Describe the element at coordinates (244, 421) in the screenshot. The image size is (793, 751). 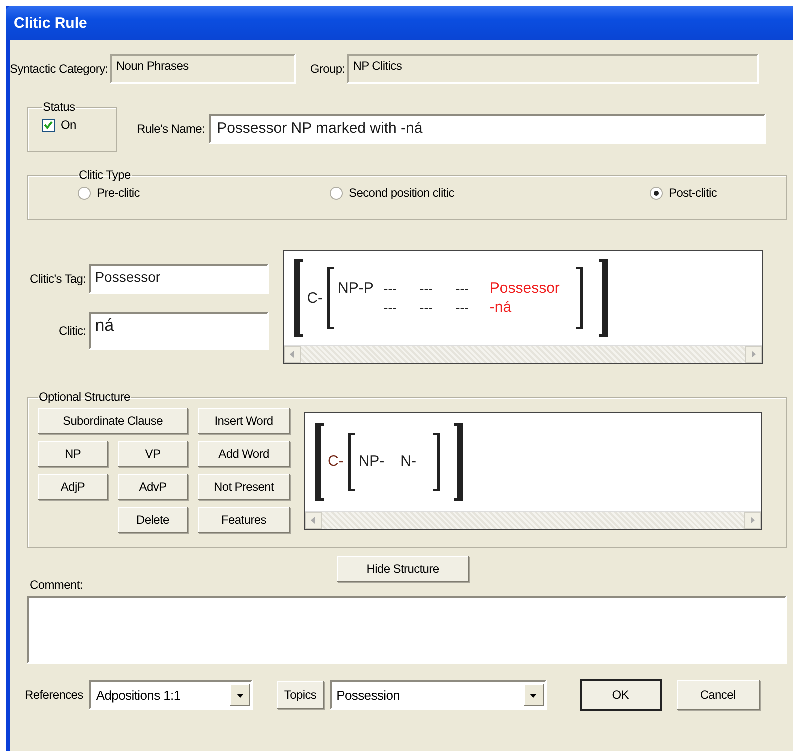
I see `structure-button: Insert Word` at that location.